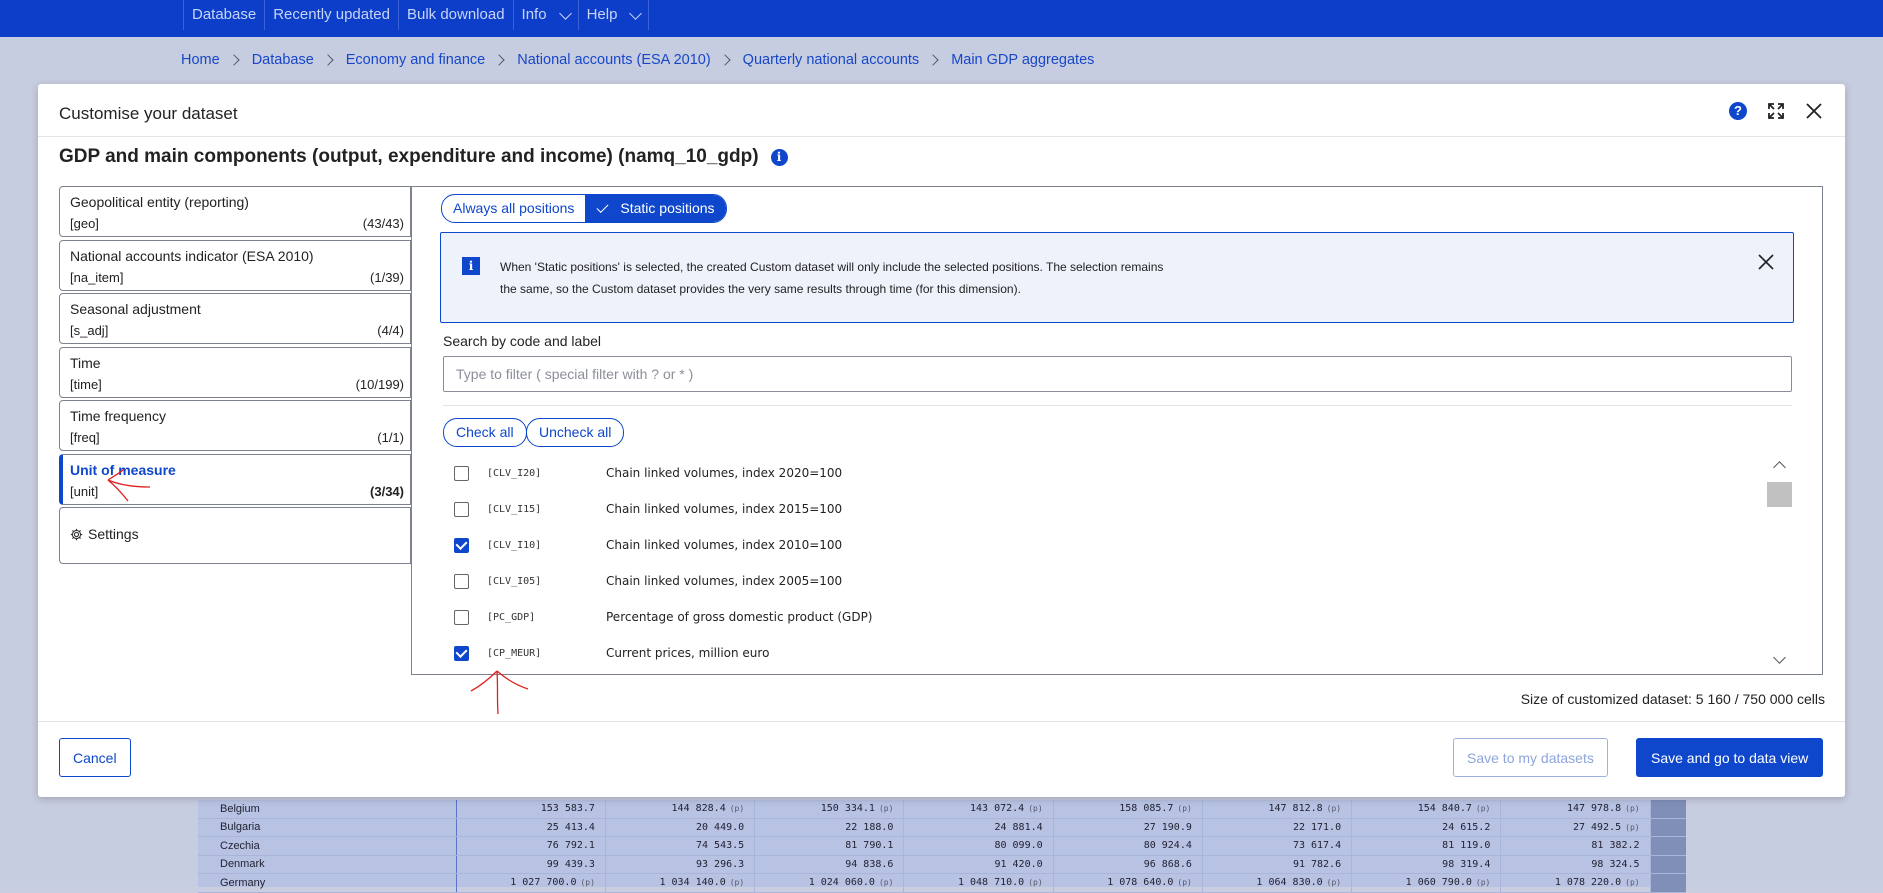 The width and height of the screenshot is (1883, 893). Describe the element at coordinates (979, 864) in the screenshot. I see `table-cell: 91 420.0` at that location.